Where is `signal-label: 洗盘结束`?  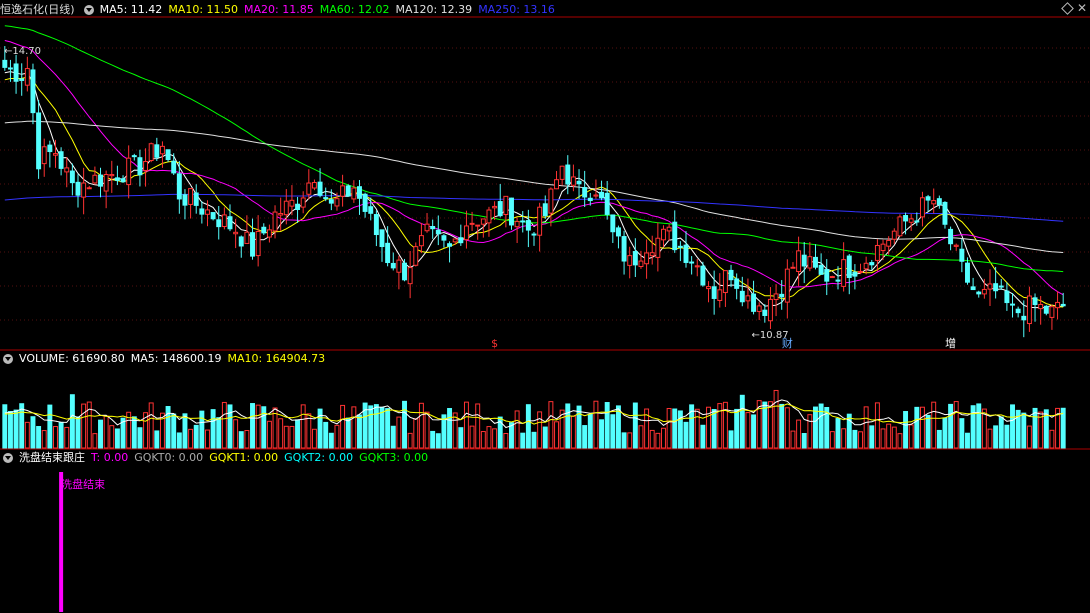 signal-label: 洗盘结束 is located at coordinates (83, 484).